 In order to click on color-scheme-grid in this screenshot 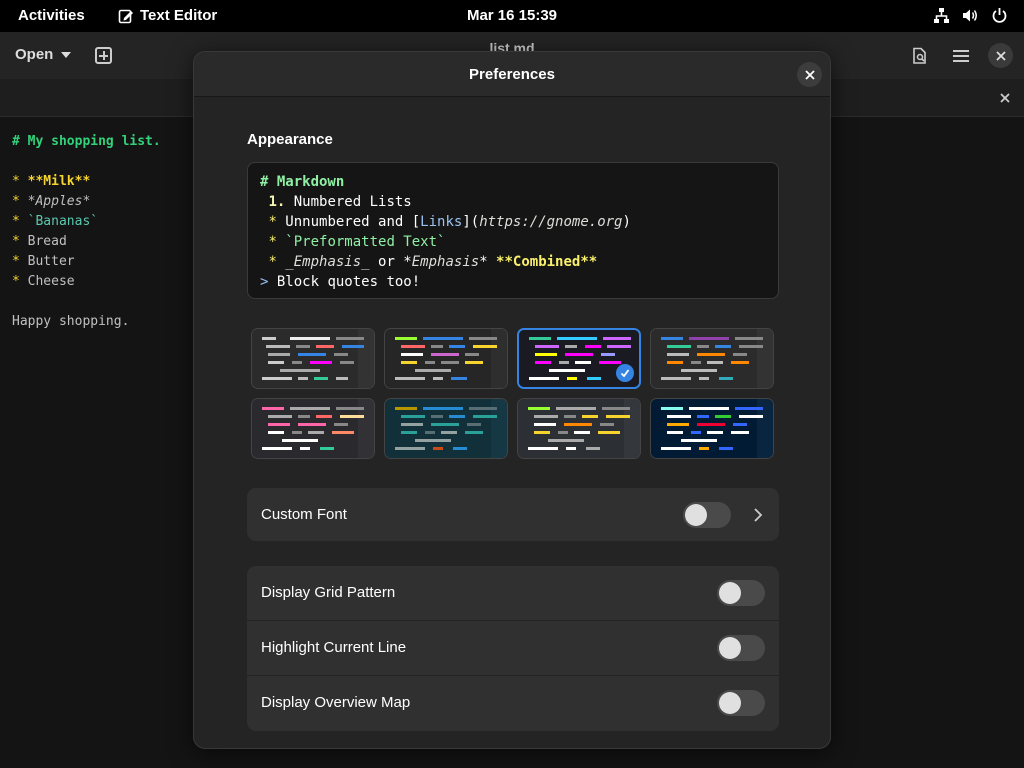, I will do `click(513, 394)`.